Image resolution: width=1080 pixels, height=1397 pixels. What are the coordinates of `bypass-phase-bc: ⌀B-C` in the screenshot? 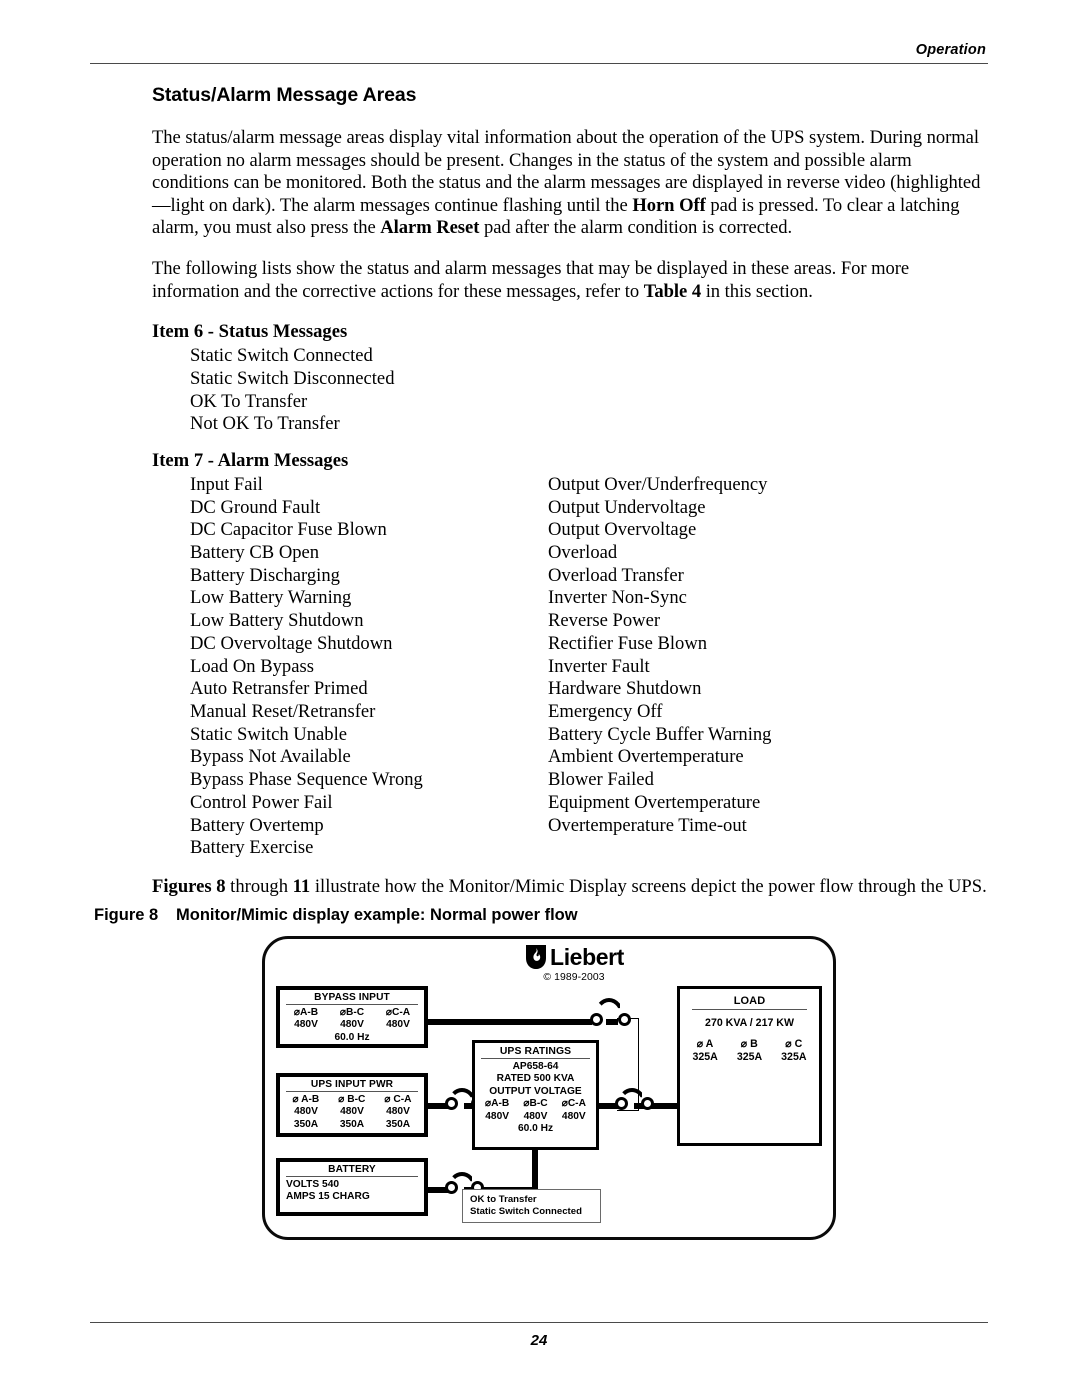 It's located at (352, 1012).